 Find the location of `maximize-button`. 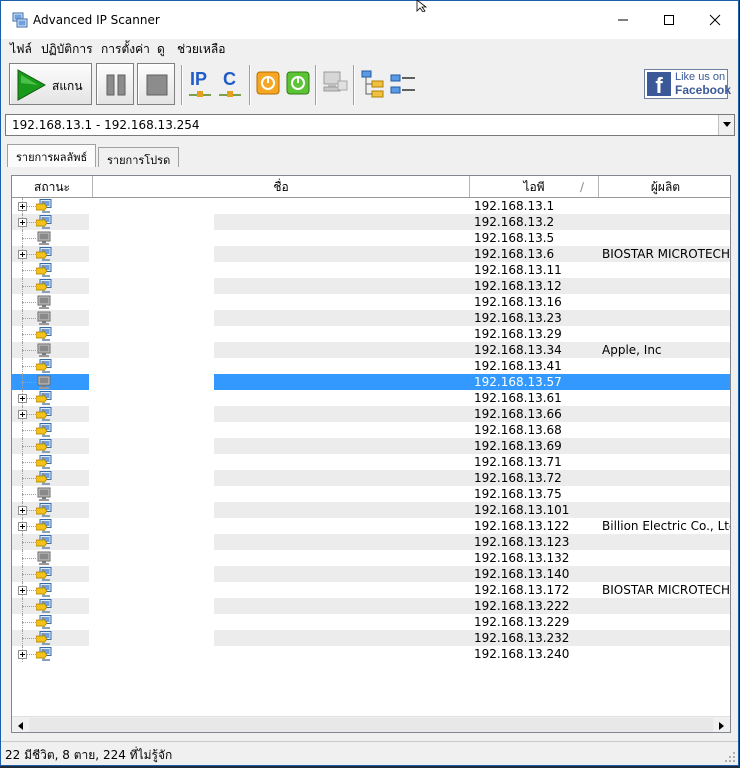

maximize-button is located at coordinates (669, 20).